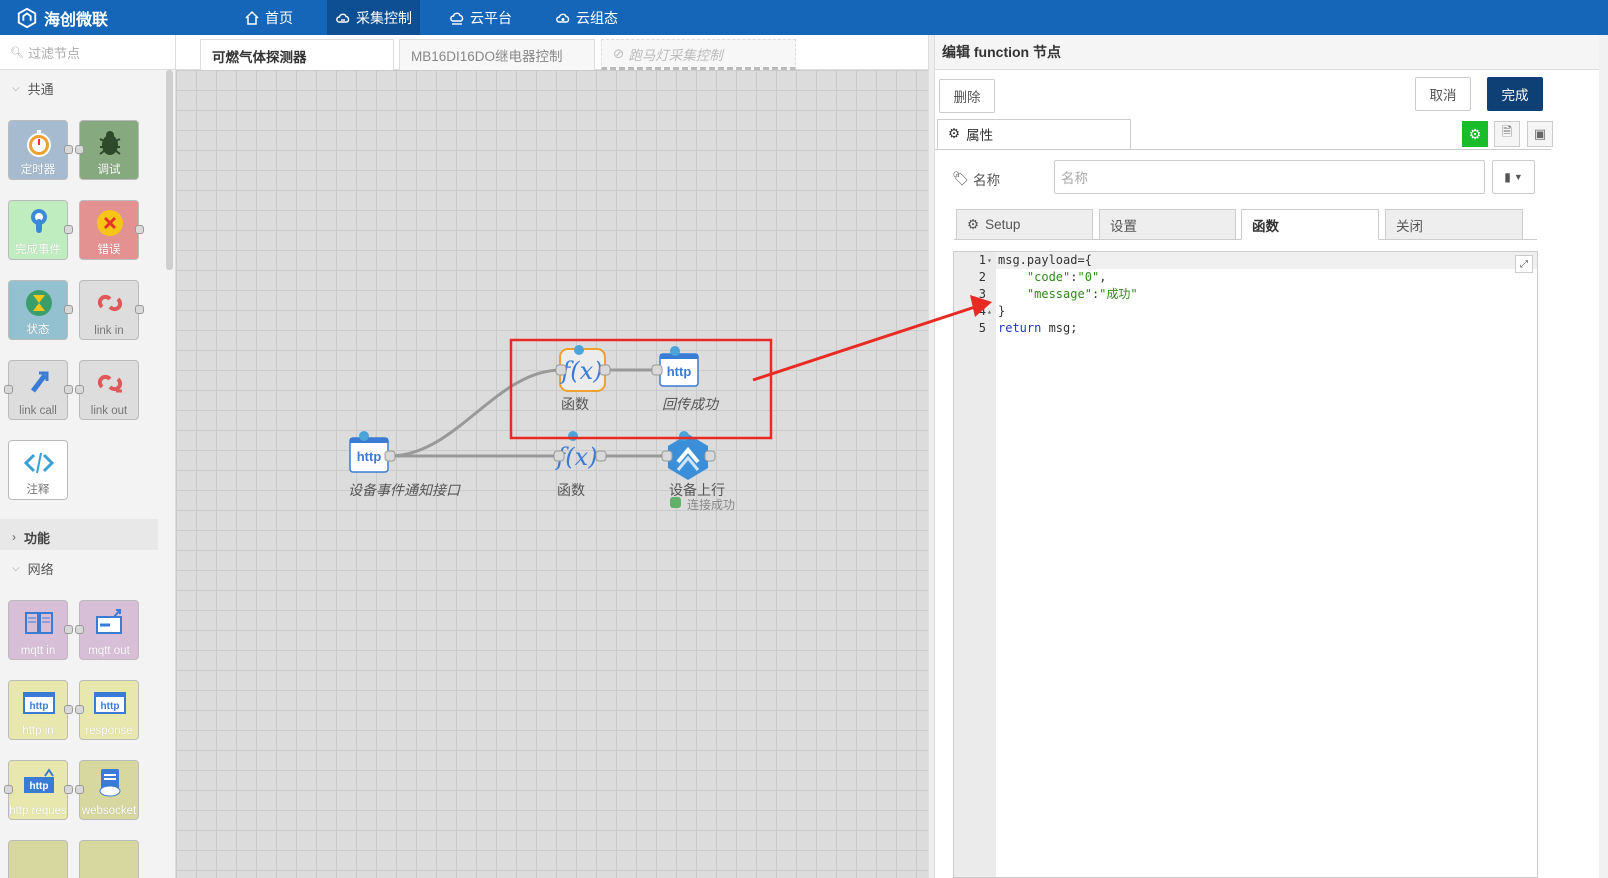 The image size is (1608, 878). I want to click on flow-node-http-in: http, so click(372, 452).